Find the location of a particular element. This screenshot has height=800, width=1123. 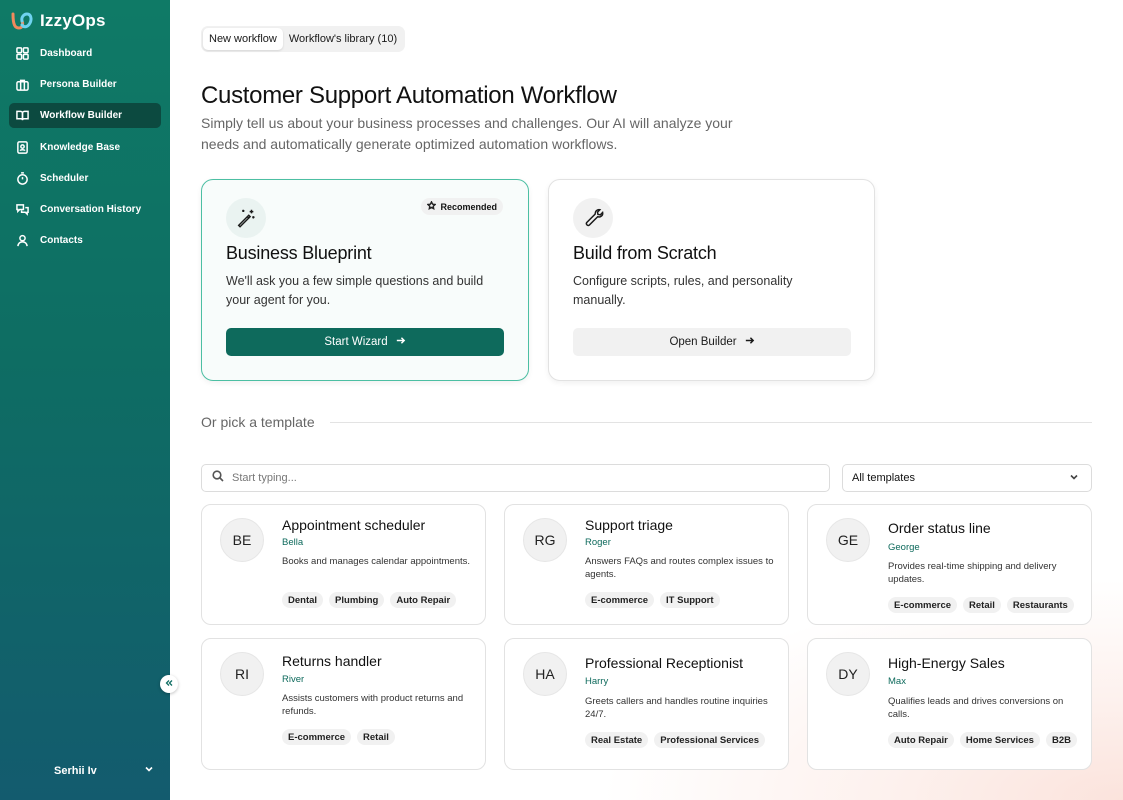

sidebar-item-persona-builder: Persona Builder is located at coordinates (85, 84).